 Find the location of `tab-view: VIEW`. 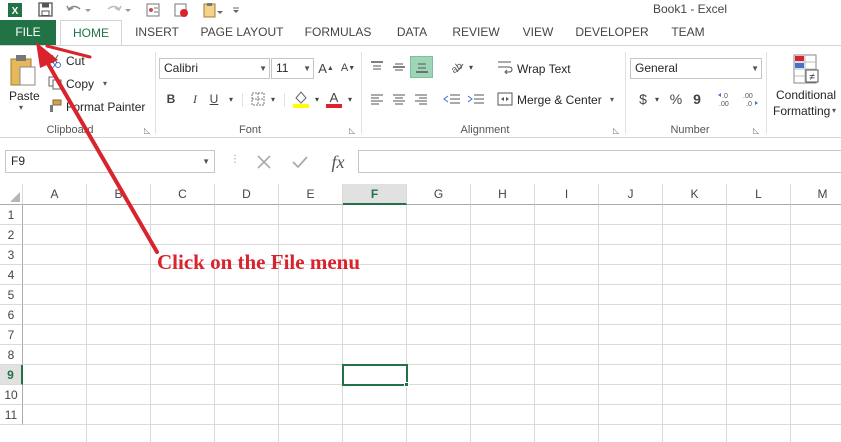

tab-view: VIEW is located at coordinates (538, 32).